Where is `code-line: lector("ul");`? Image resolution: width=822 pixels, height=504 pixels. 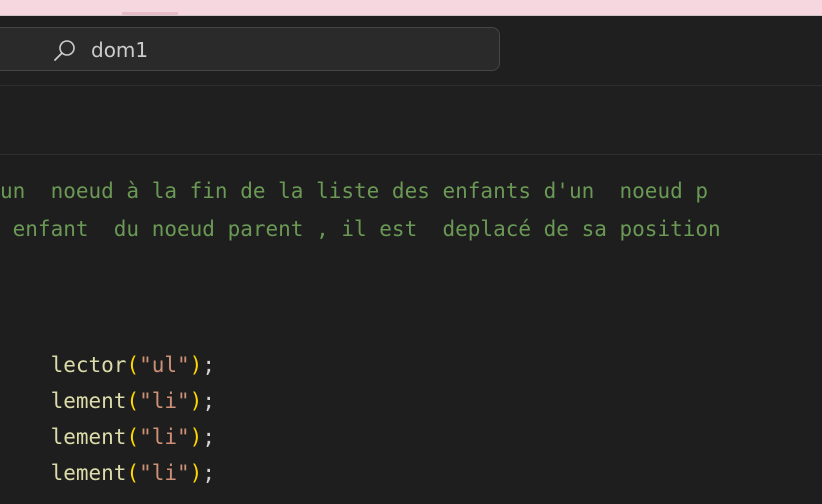 code-line: lector("ul"); is located at coordinates (107, 350).